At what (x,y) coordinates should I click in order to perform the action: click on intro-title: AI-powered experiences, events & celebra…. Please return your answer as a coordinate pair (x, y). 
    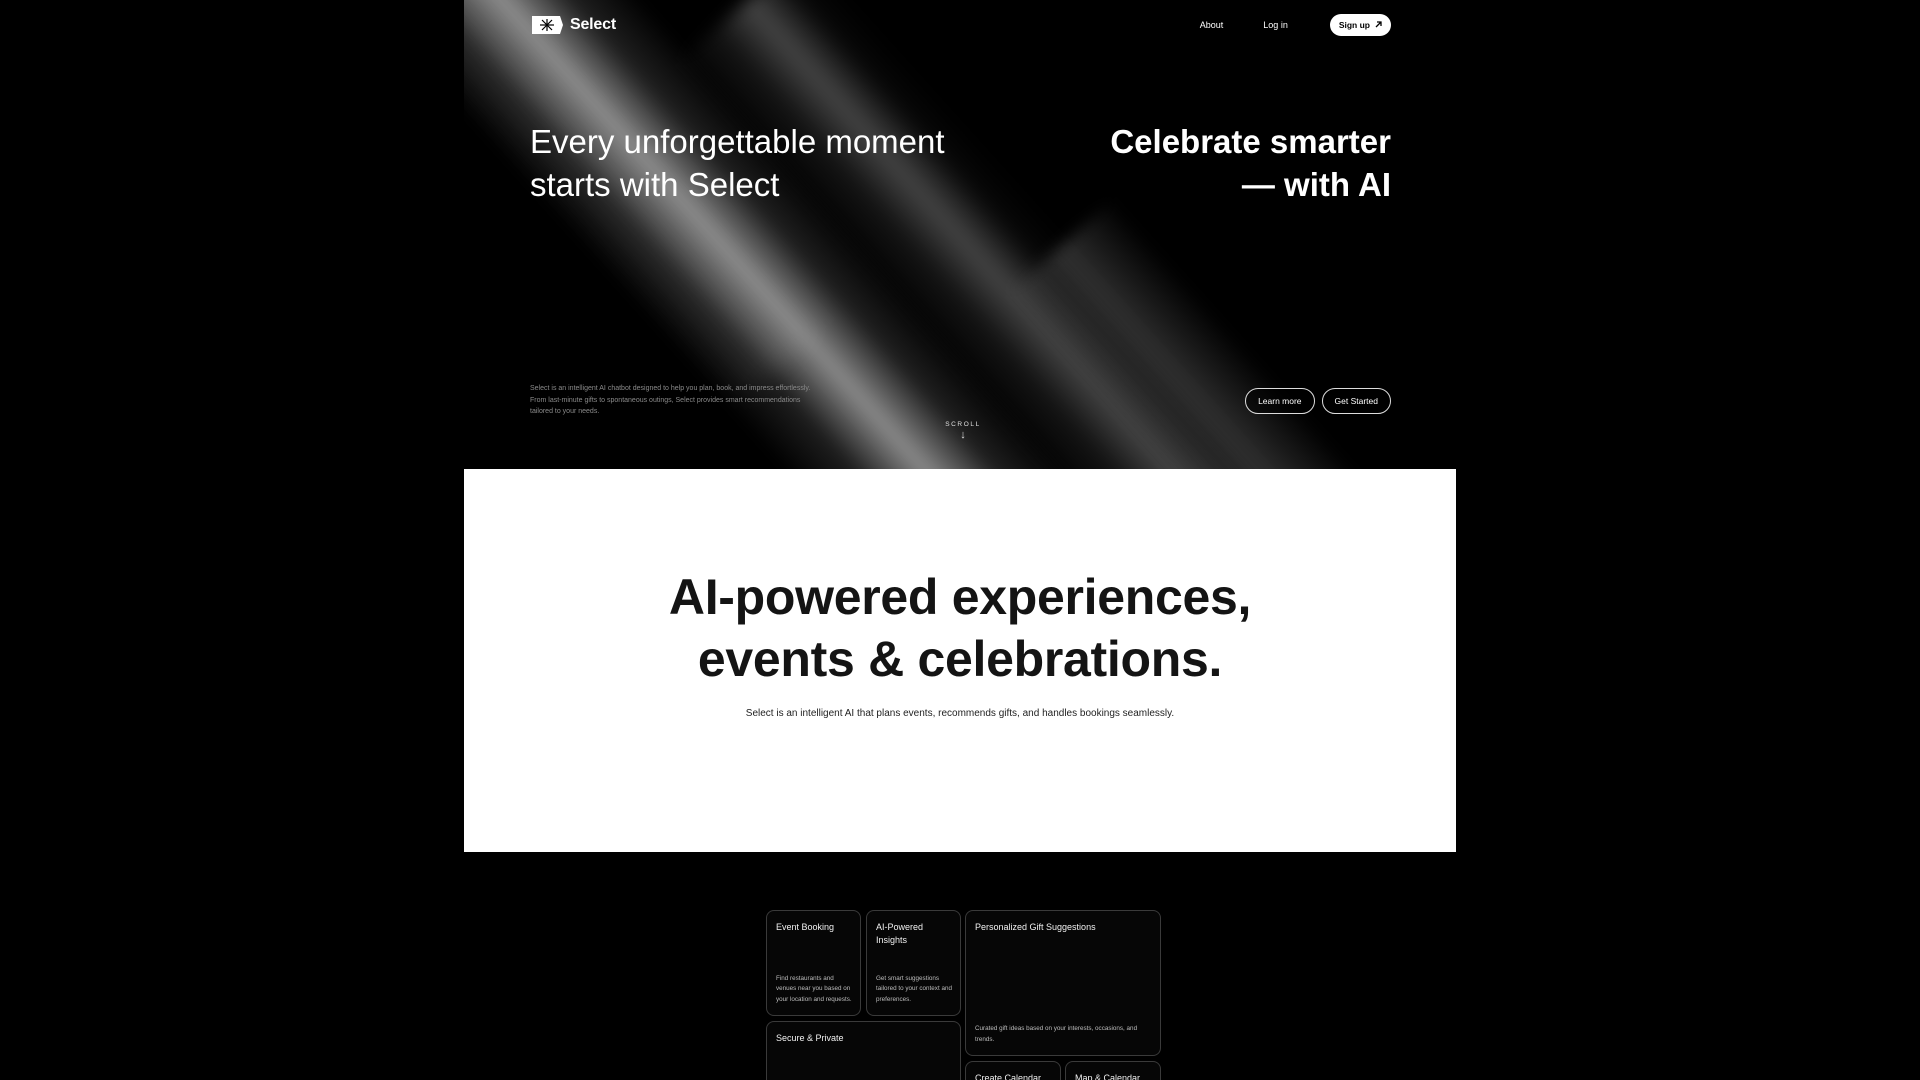
    Looking at the image, I should click on (960, 628).